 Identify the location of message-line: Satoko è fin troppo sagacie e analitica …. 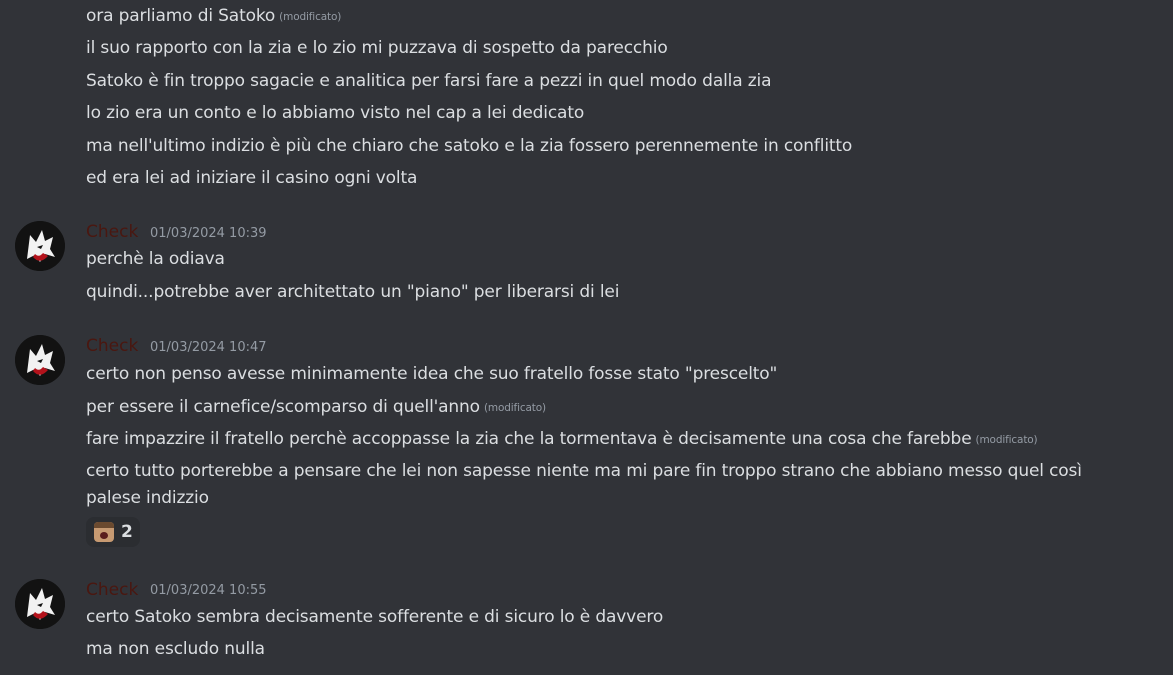
(429, 81).